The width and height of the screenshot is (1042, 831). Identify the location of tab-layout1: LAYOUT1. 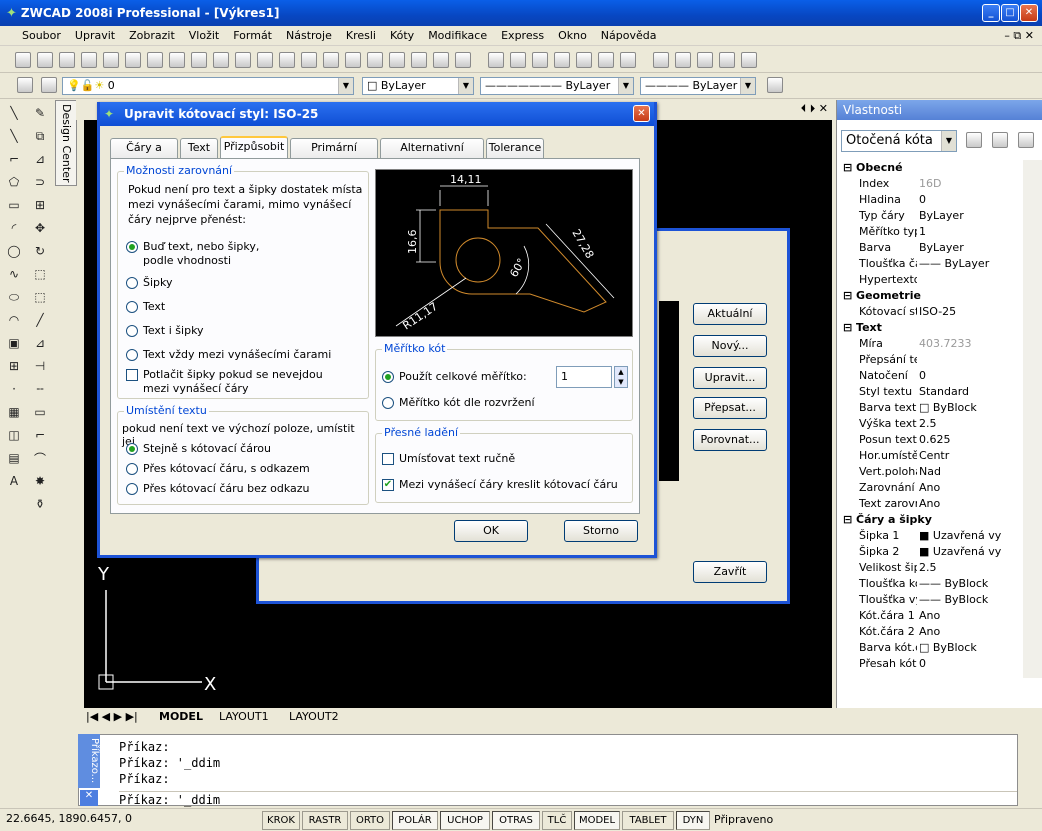
(244, 717).